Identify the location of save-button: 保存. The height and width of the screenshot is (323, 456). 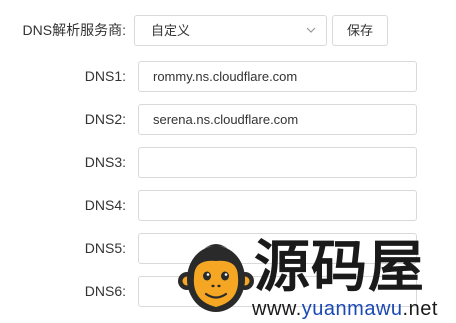
(360, 30).